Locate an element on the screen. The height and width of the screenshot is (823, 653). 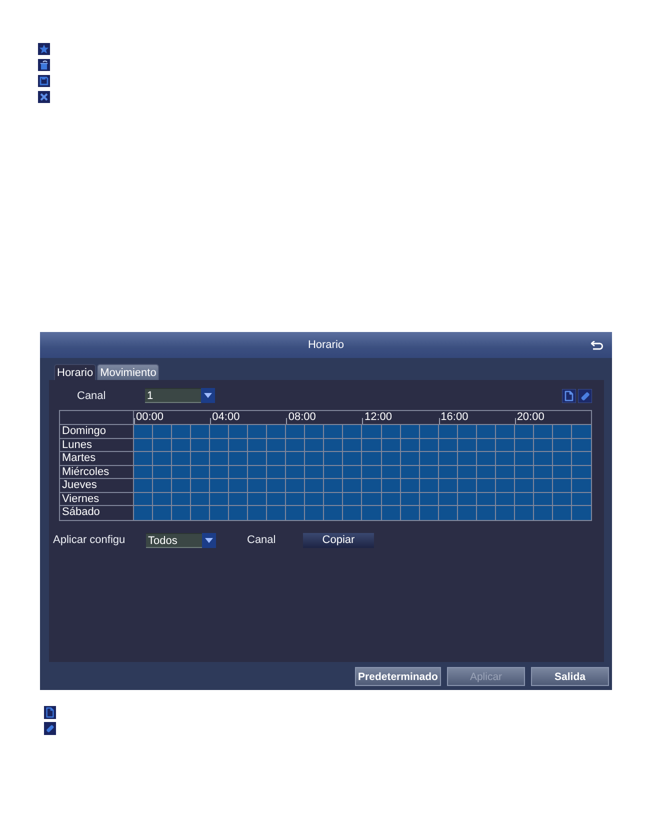
back-icon is located at coordinates (597, 345).